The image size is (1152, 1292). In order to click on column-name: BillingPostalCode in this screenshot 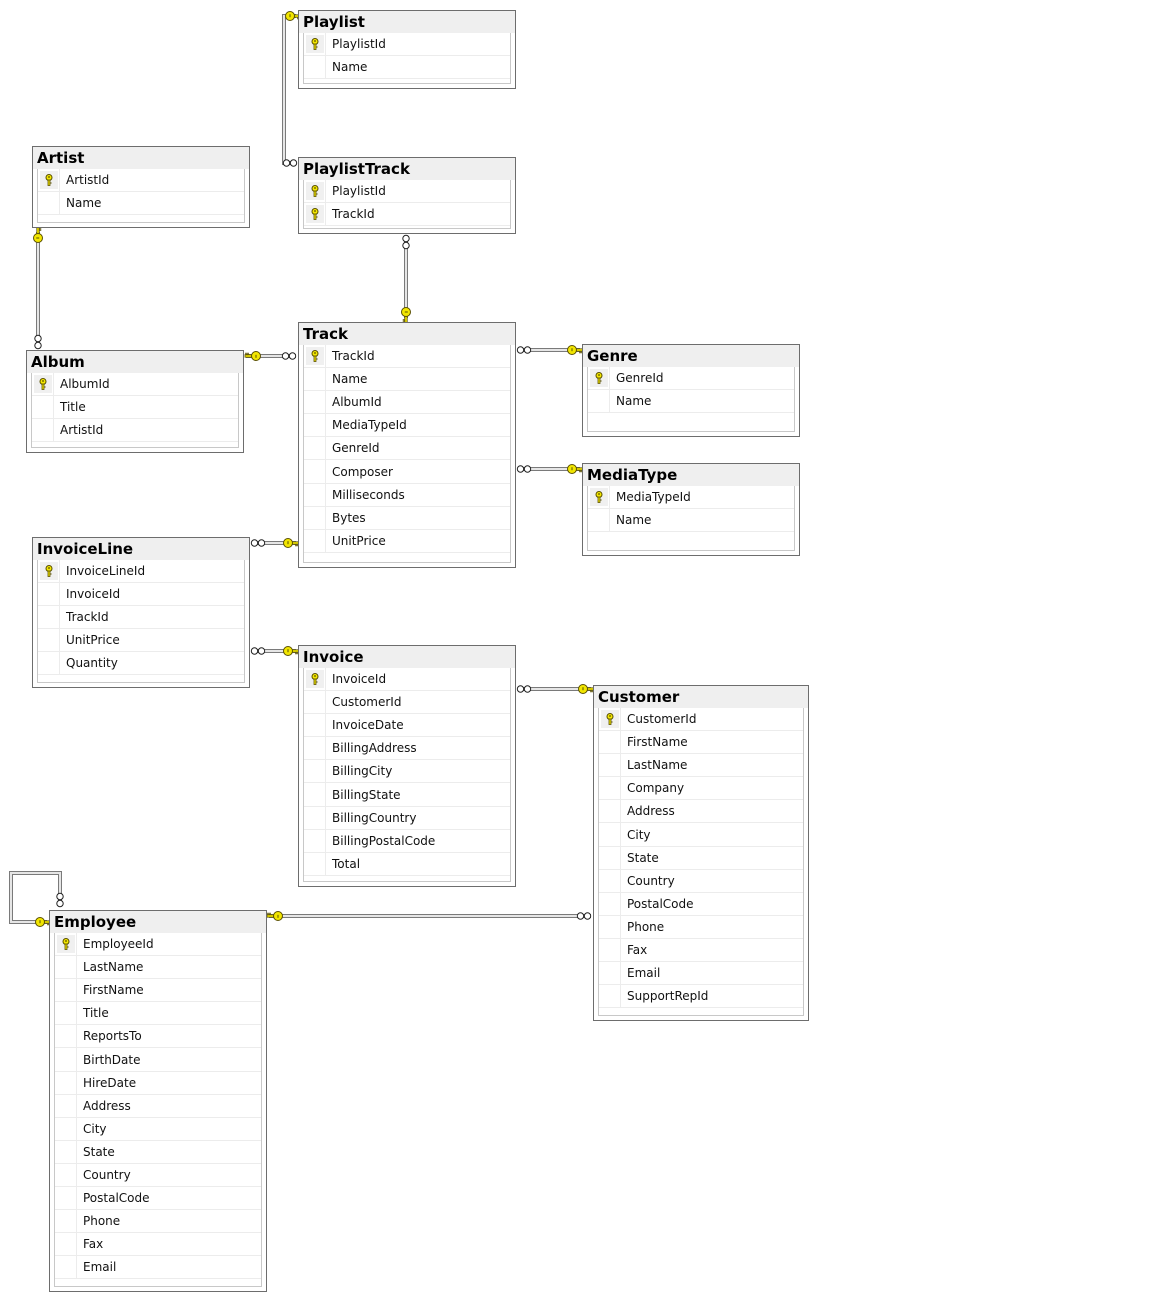, I will do `click(384, 840)`.